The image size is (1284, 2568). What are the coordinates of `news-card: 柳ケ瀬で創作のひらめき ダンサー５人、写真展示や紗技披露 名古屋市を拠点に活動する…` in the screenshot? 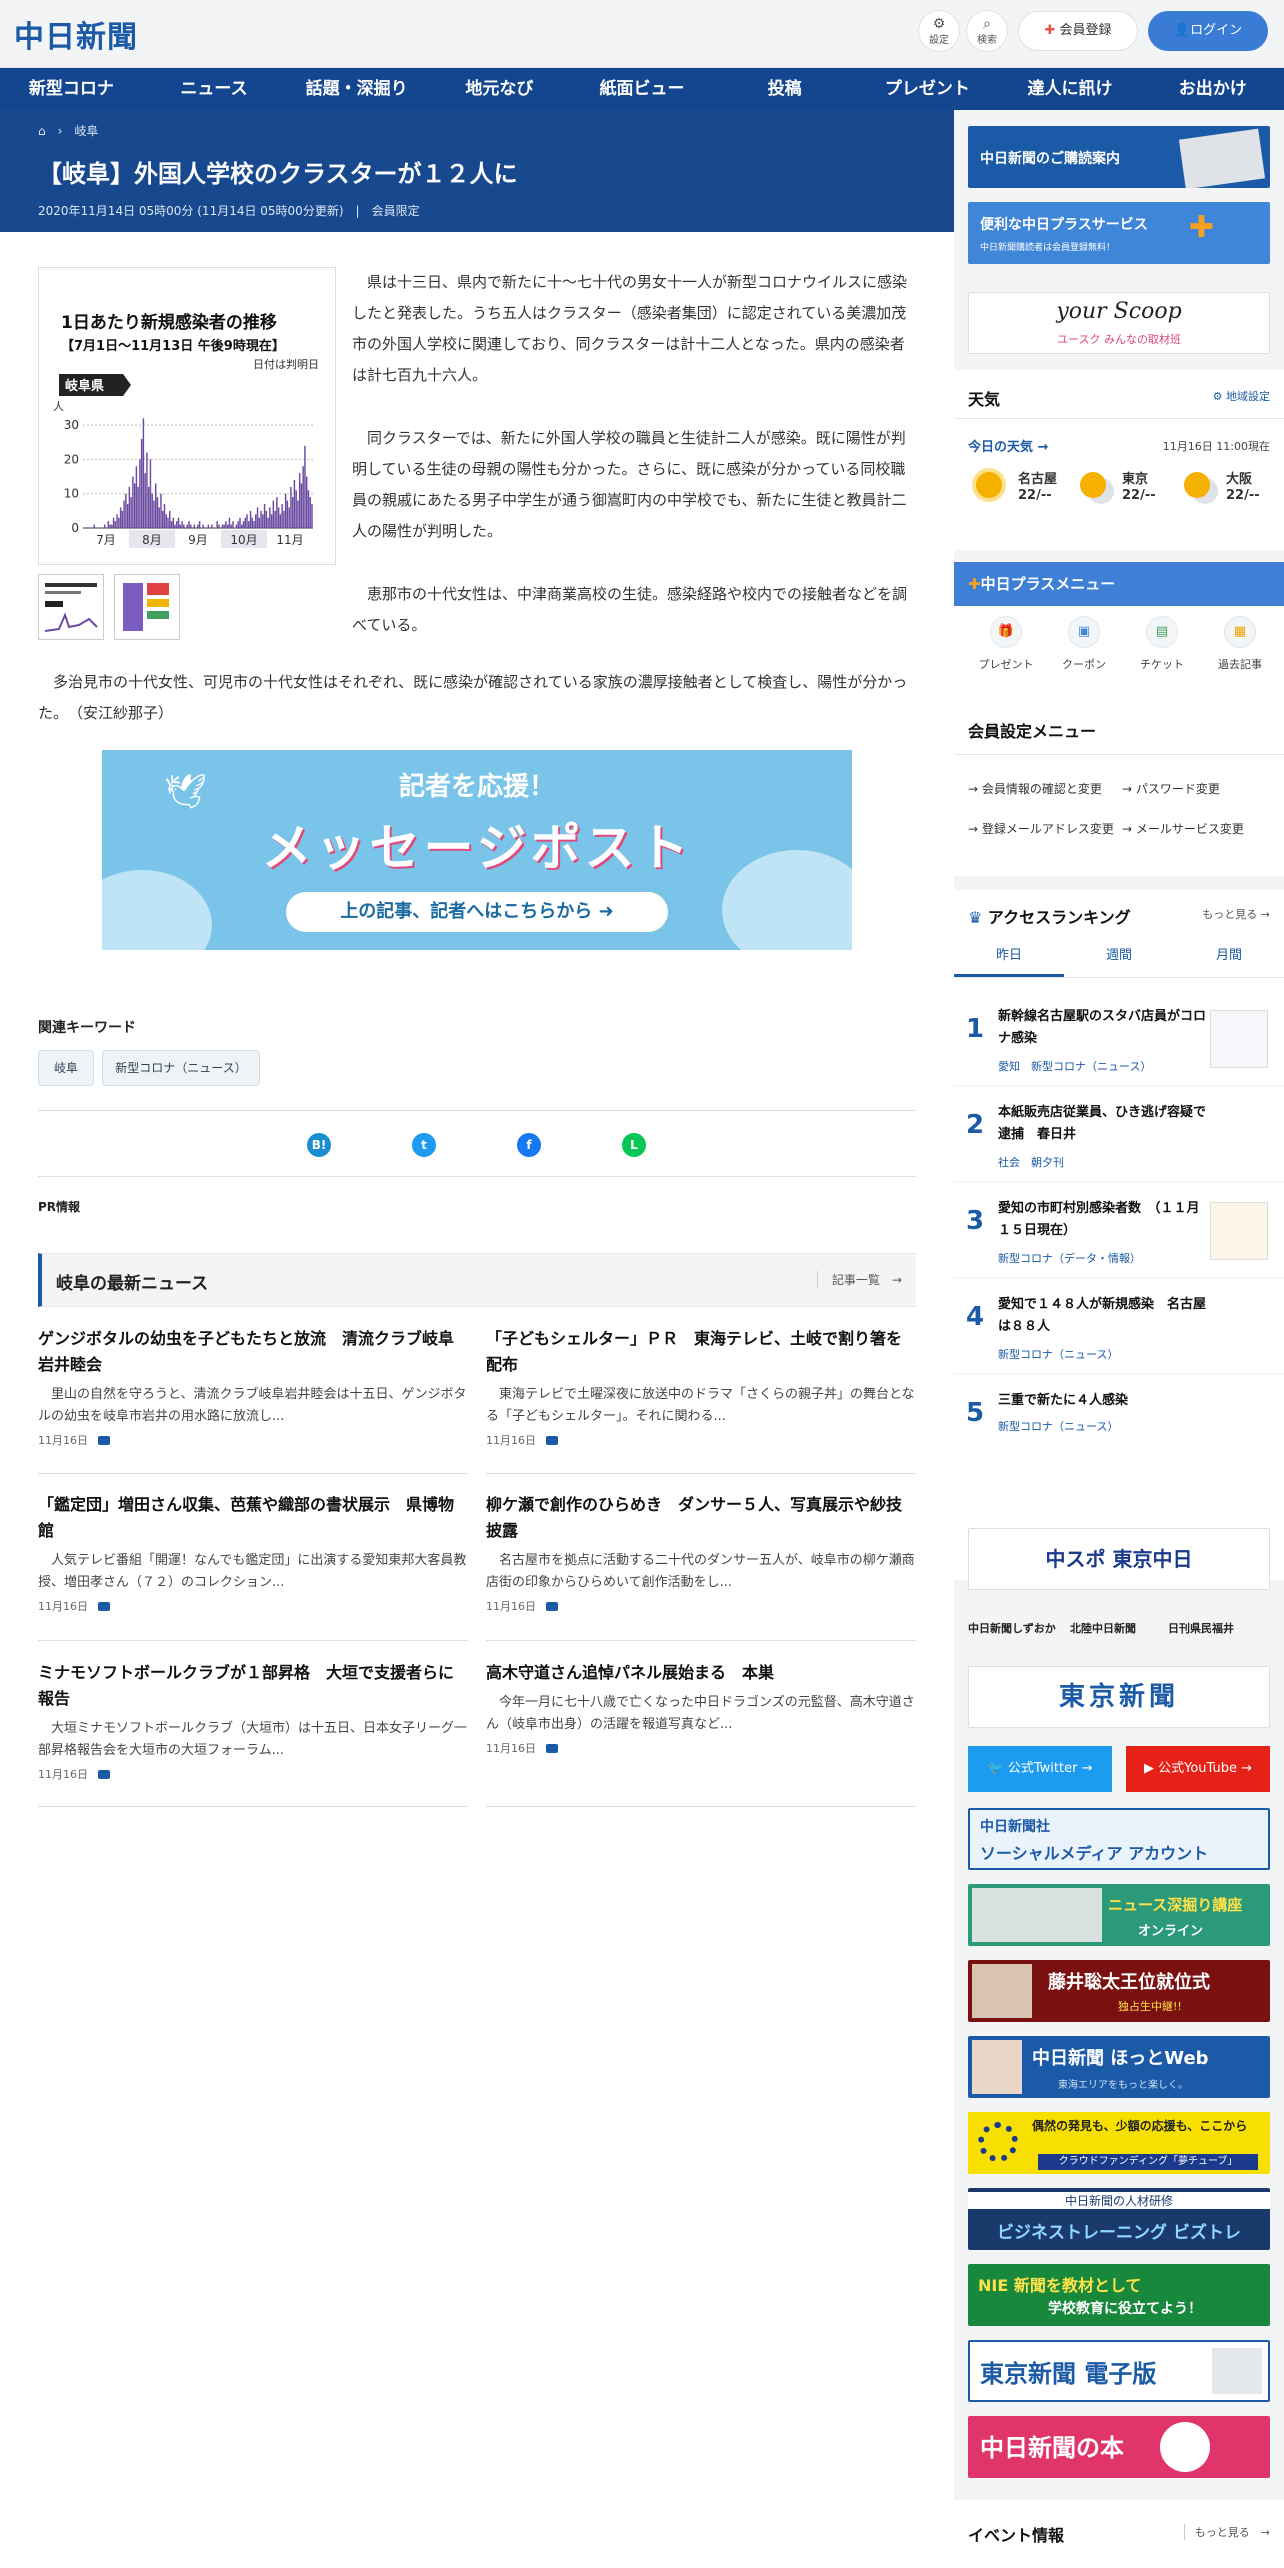 It's located at (701, 1572).